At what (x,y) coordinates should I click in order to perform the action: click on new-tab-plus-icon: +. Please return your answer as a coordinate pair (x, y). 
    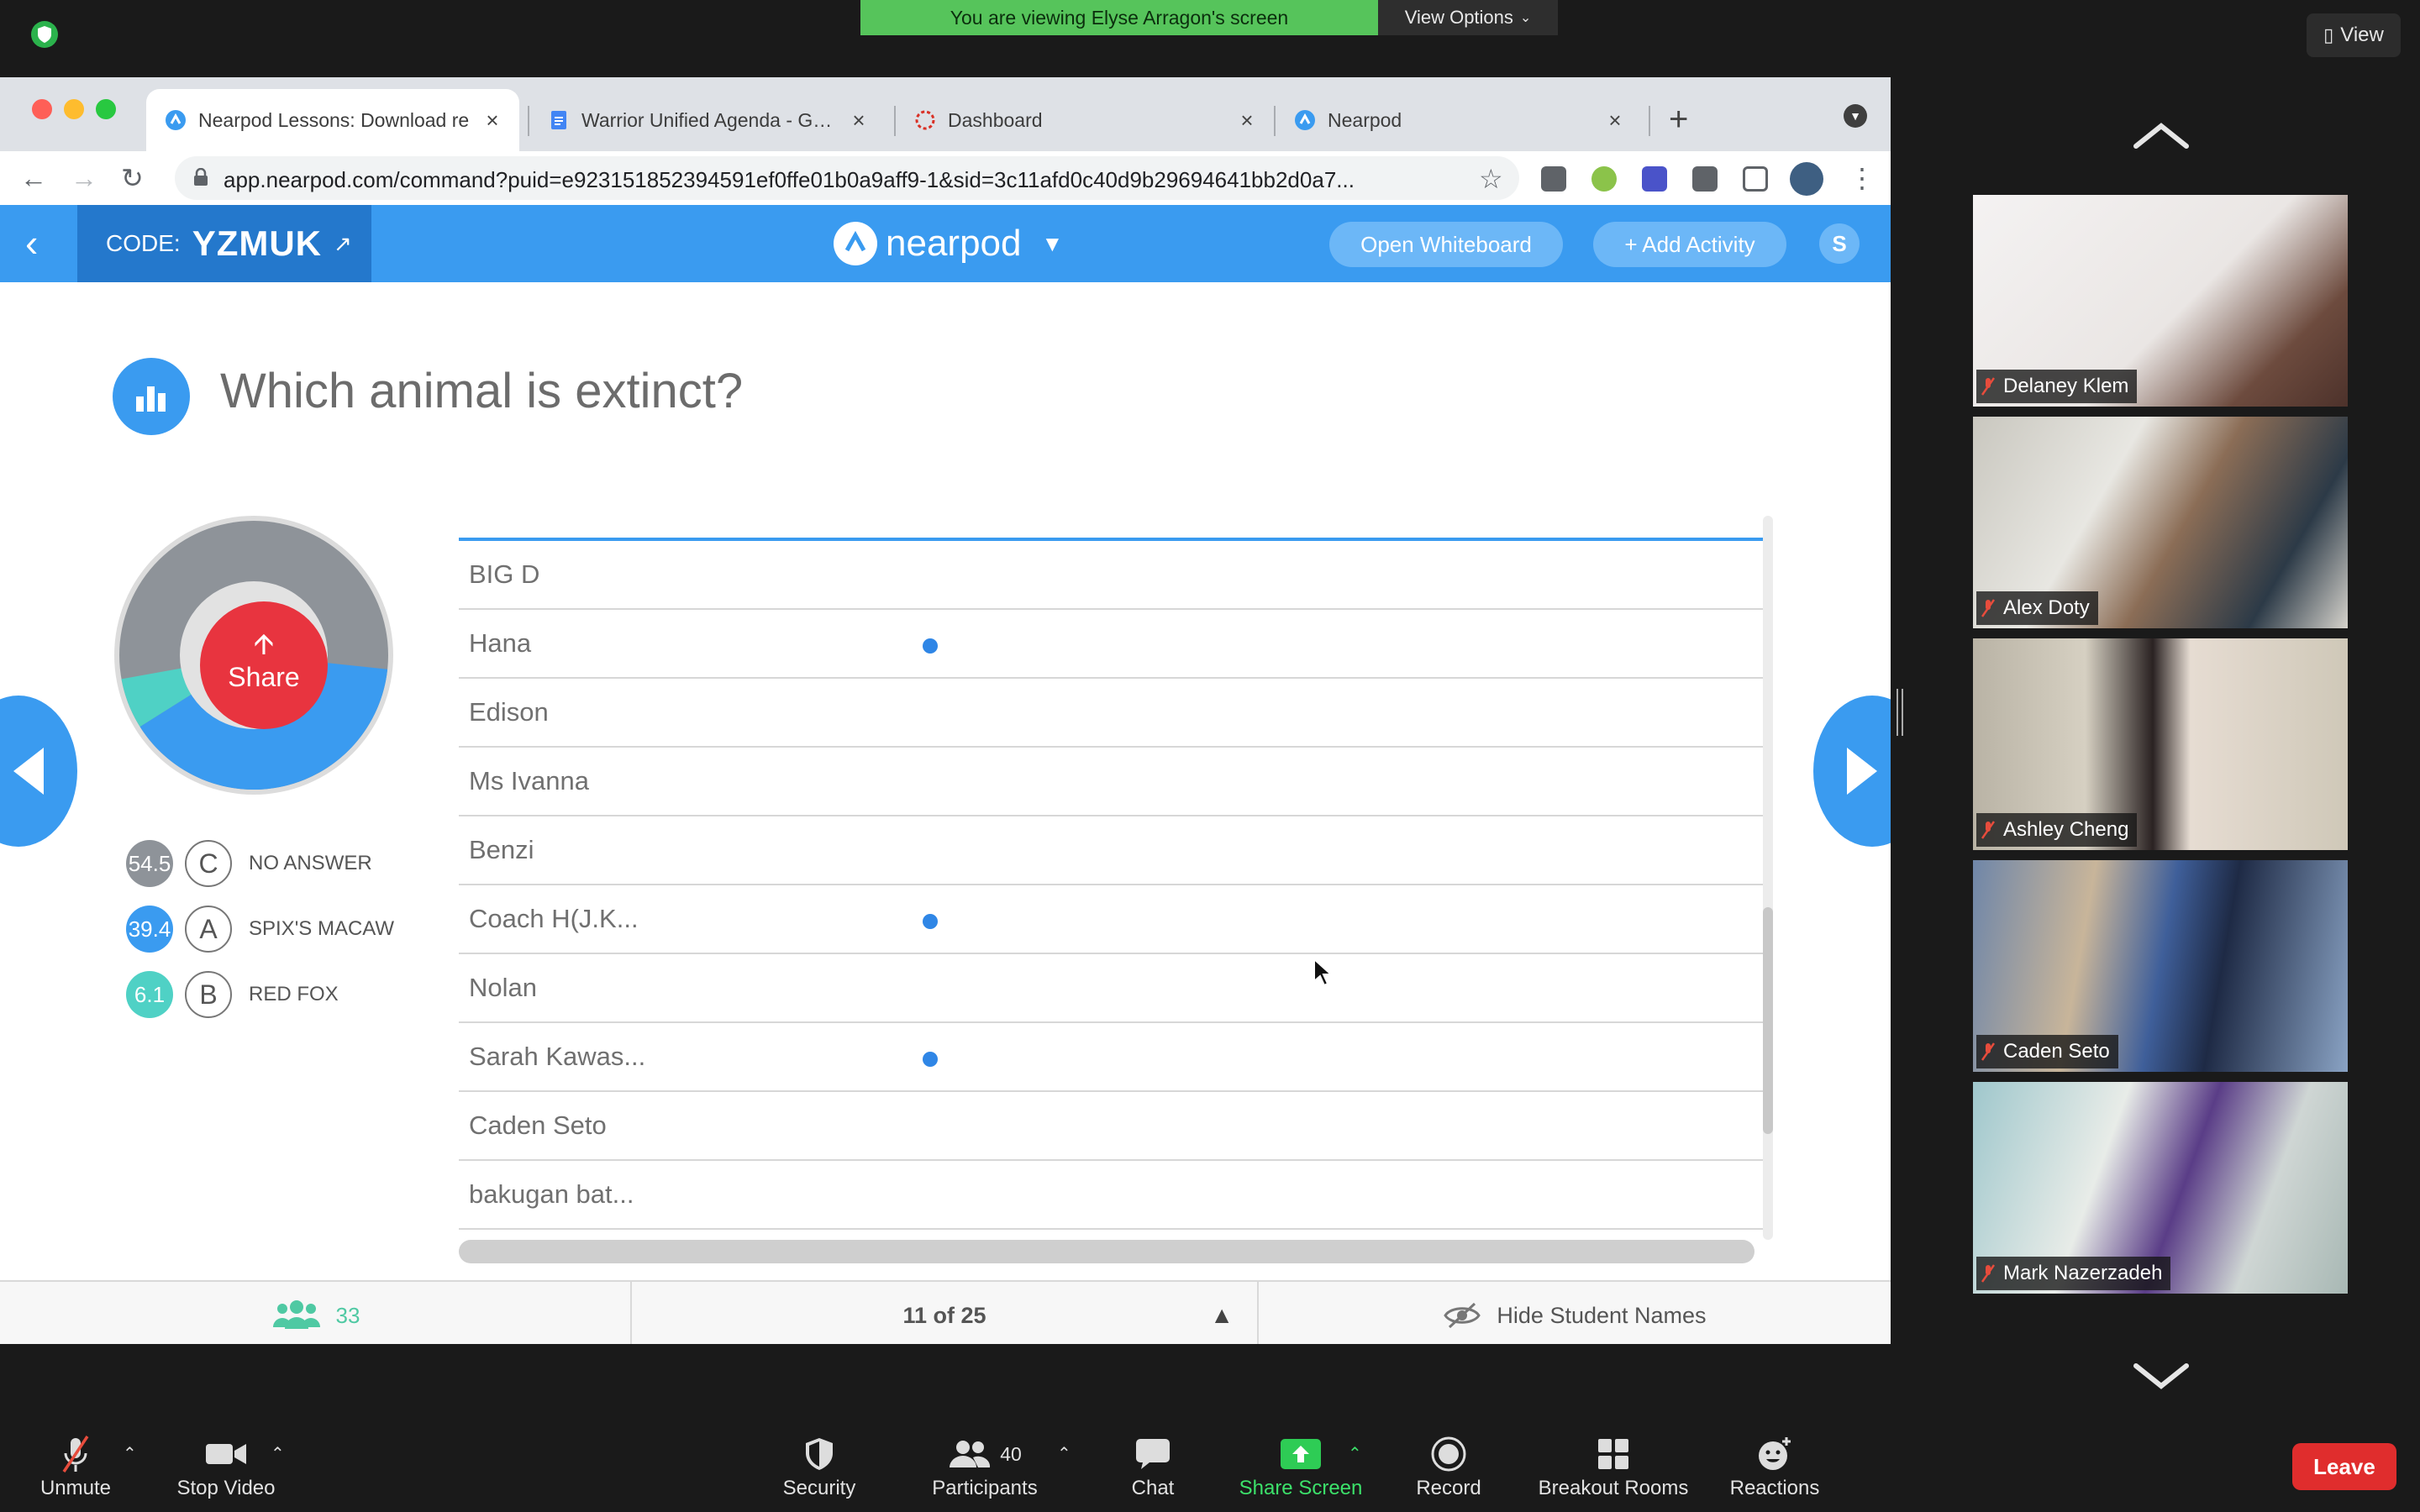
    Looking at the image, I should click on (1679, 119).